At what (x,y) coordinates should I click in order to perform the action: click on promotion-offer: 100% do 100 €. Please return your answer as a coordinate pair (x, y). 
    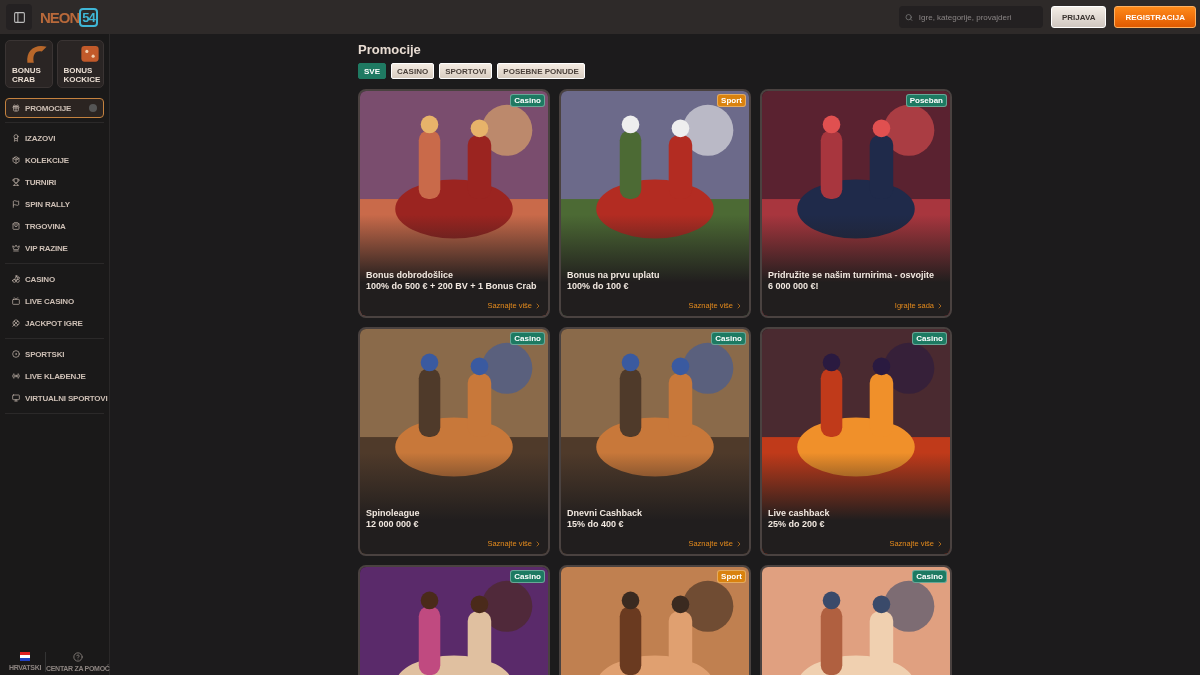
    Looking at the image, I should click on (598, 286).